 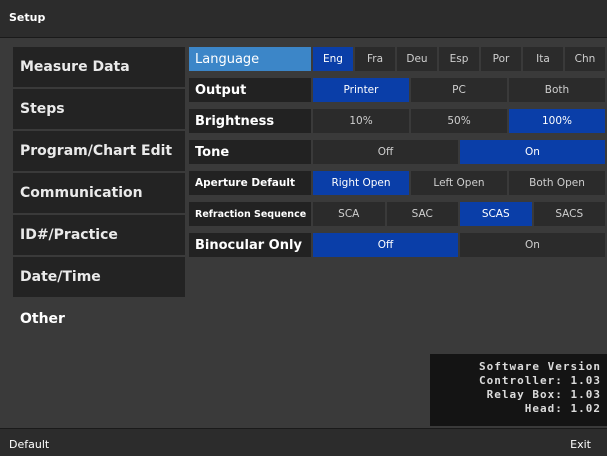 I want to click on setting-options: Eng Fra Deu Esp Por Ita Chn, so click(x=460, y=59).